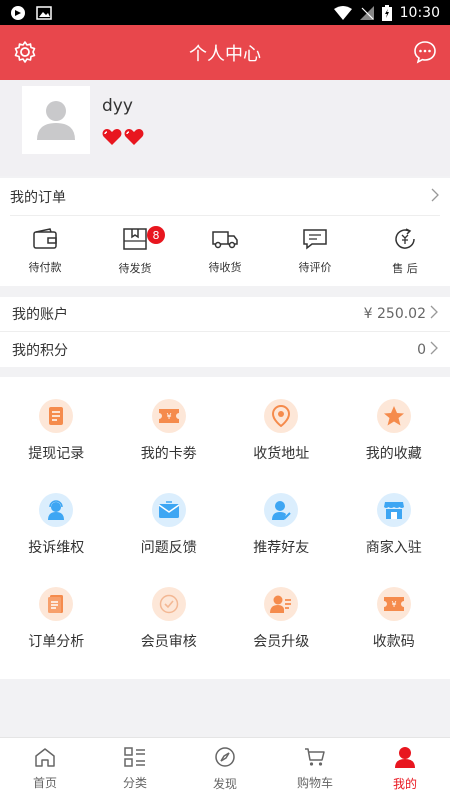 Image resolution: width=450 pixels, height=800 pixels. Describe the element at coordinates (281, 510) in the screenshot. I see `user-referral-icon` at that location.